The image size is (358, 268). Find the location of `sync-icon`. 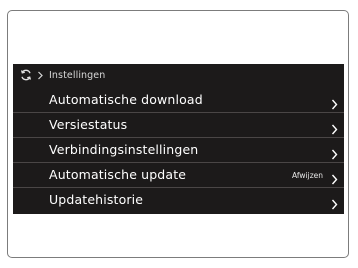

sync-icon is located at coordinates (26, 75).